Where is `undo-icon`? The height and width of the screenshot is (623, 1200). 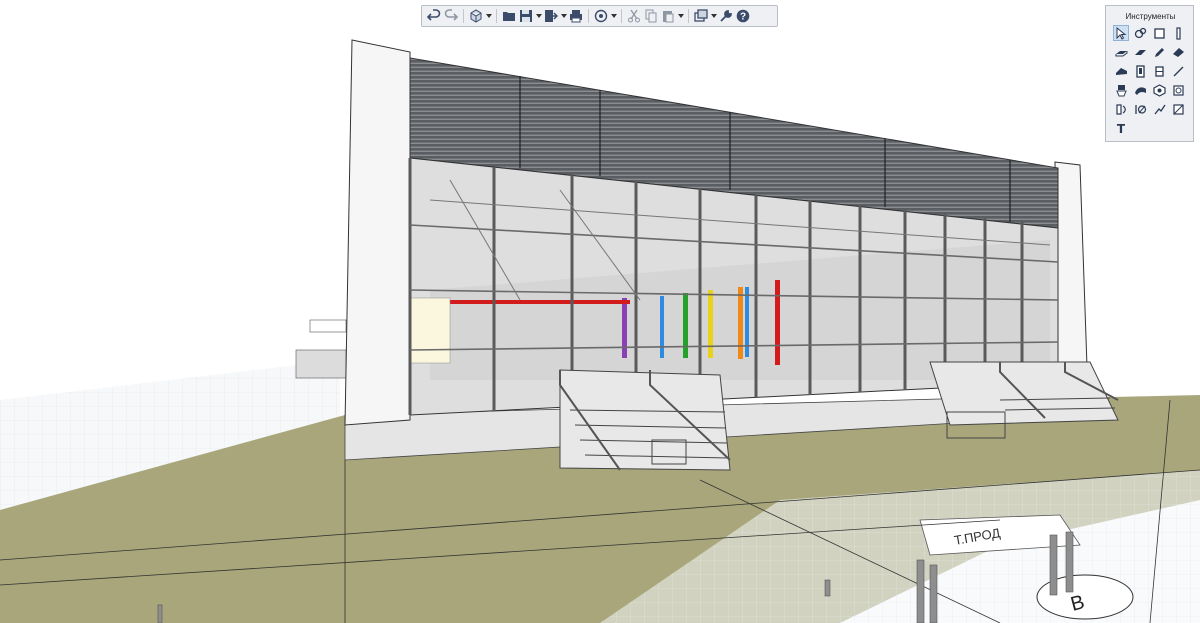
undo-icon is located at coordinates (434, 16).